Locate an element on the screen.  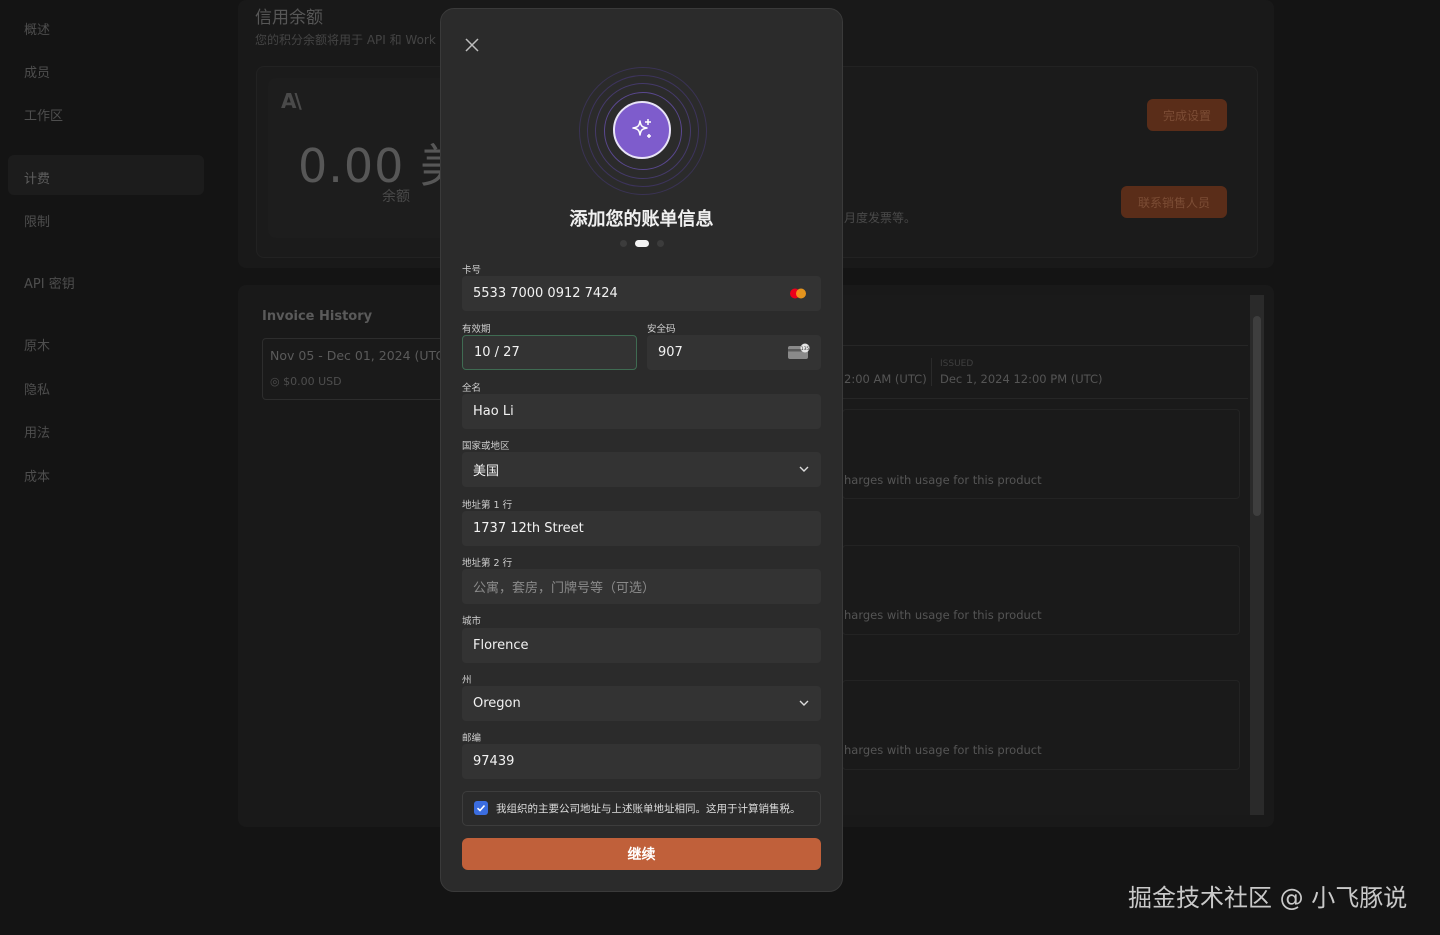
issued-label: ISSUED is located at coordinates (957, 364).